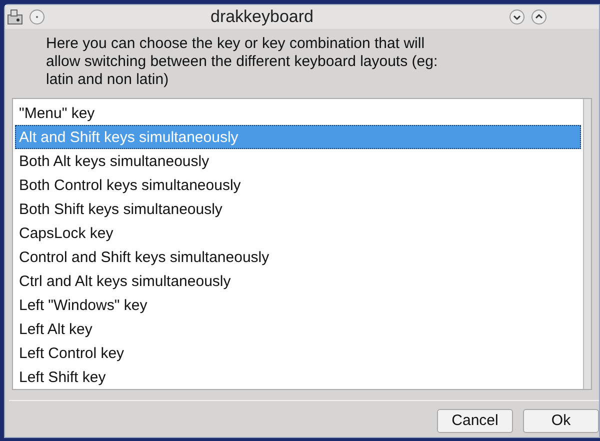  What do you see at coordinates (298, 353) in the screenshot?
I see `list-item: Left Control key` at bounding box center [298, 353].